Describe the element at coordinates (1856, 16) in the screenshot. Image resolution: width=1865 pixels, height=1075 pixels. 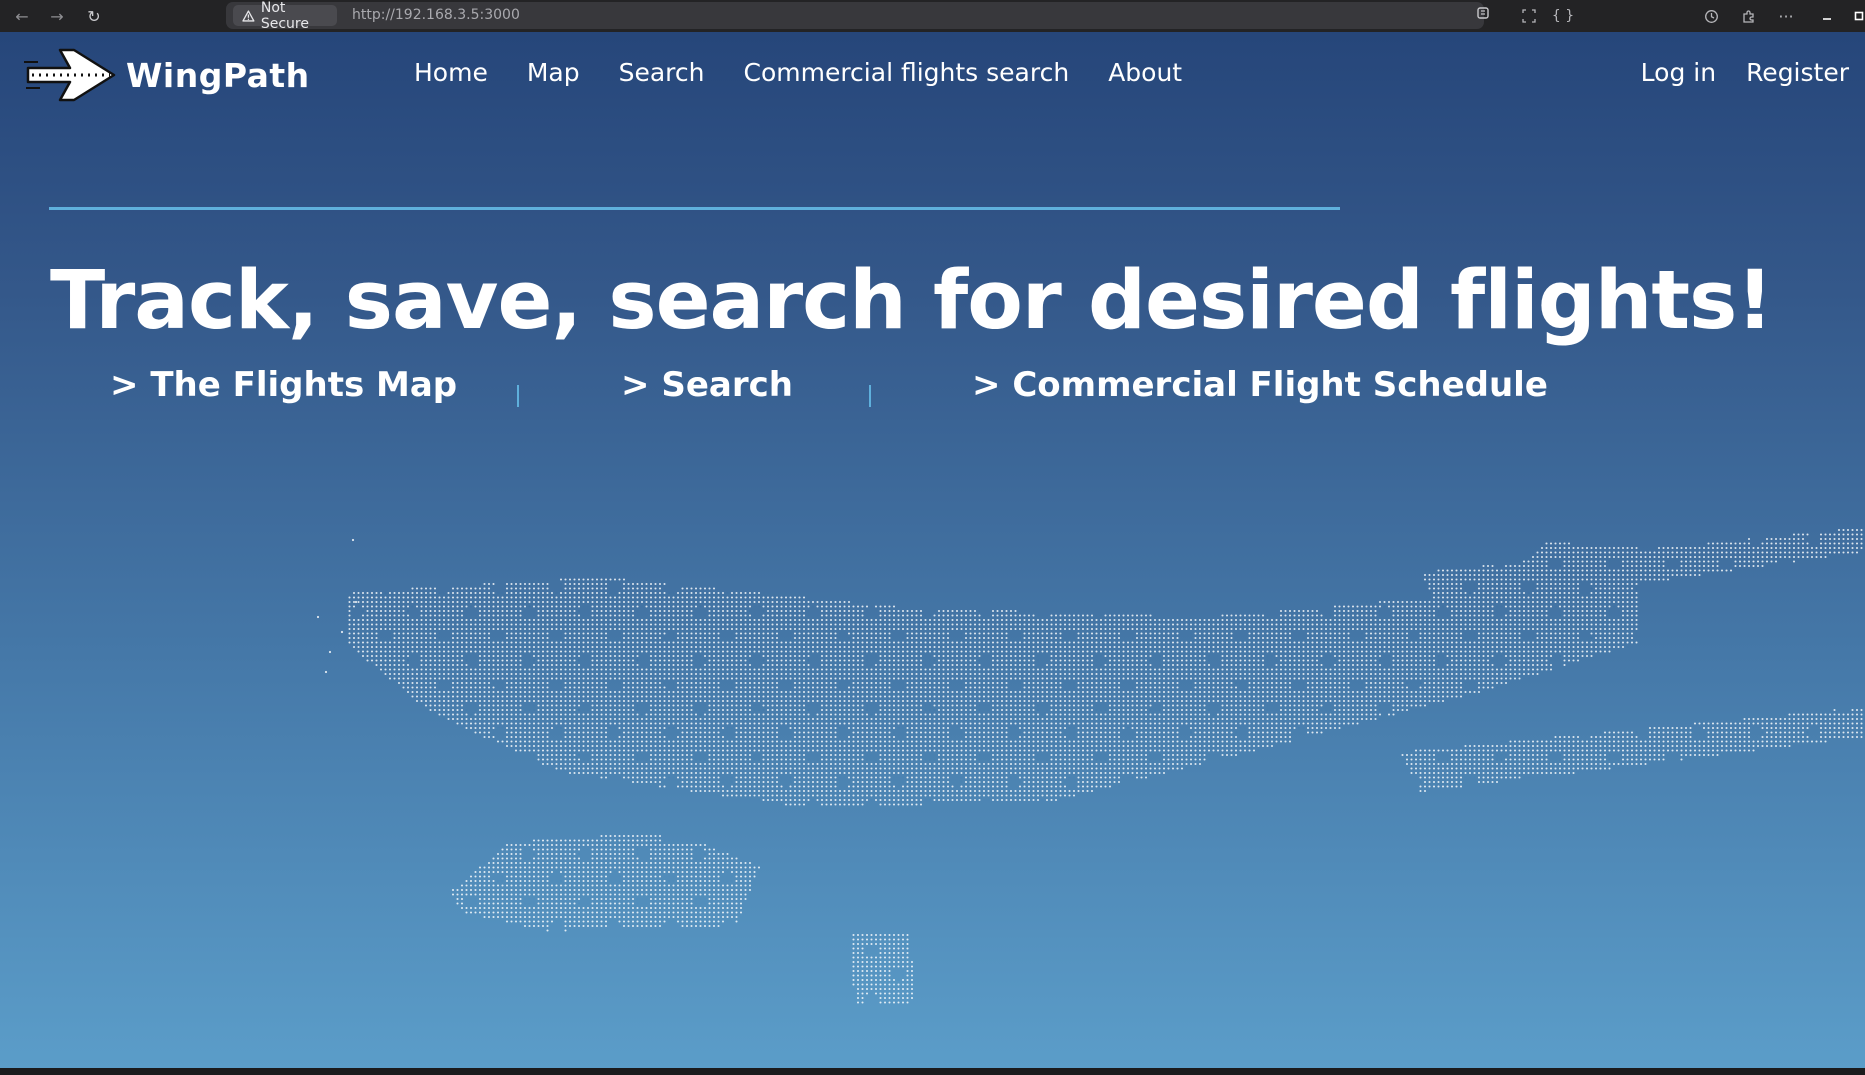
I see `maximize-icon` at that location.